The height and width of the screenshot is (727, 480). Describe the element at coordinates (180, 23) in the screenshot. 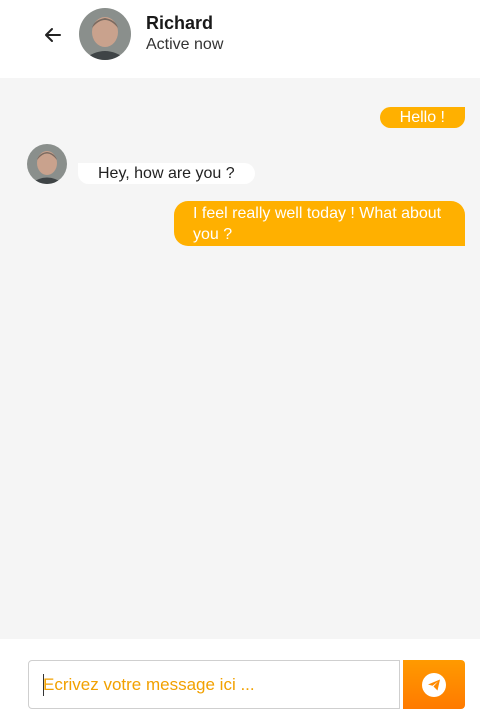

I see `contact-name: Richard` at that location.